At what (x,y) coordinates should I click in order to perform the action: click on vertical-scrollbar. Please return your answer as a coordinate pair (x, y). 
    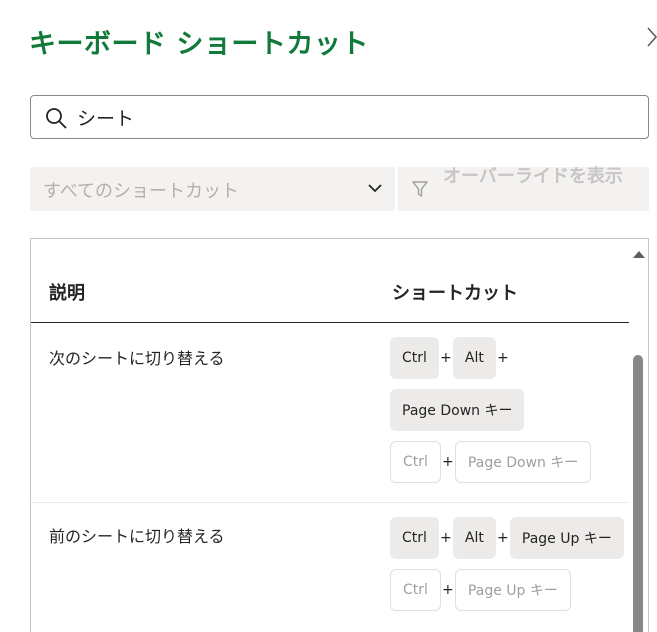
    Looking at the image, I should click on (639, 435).